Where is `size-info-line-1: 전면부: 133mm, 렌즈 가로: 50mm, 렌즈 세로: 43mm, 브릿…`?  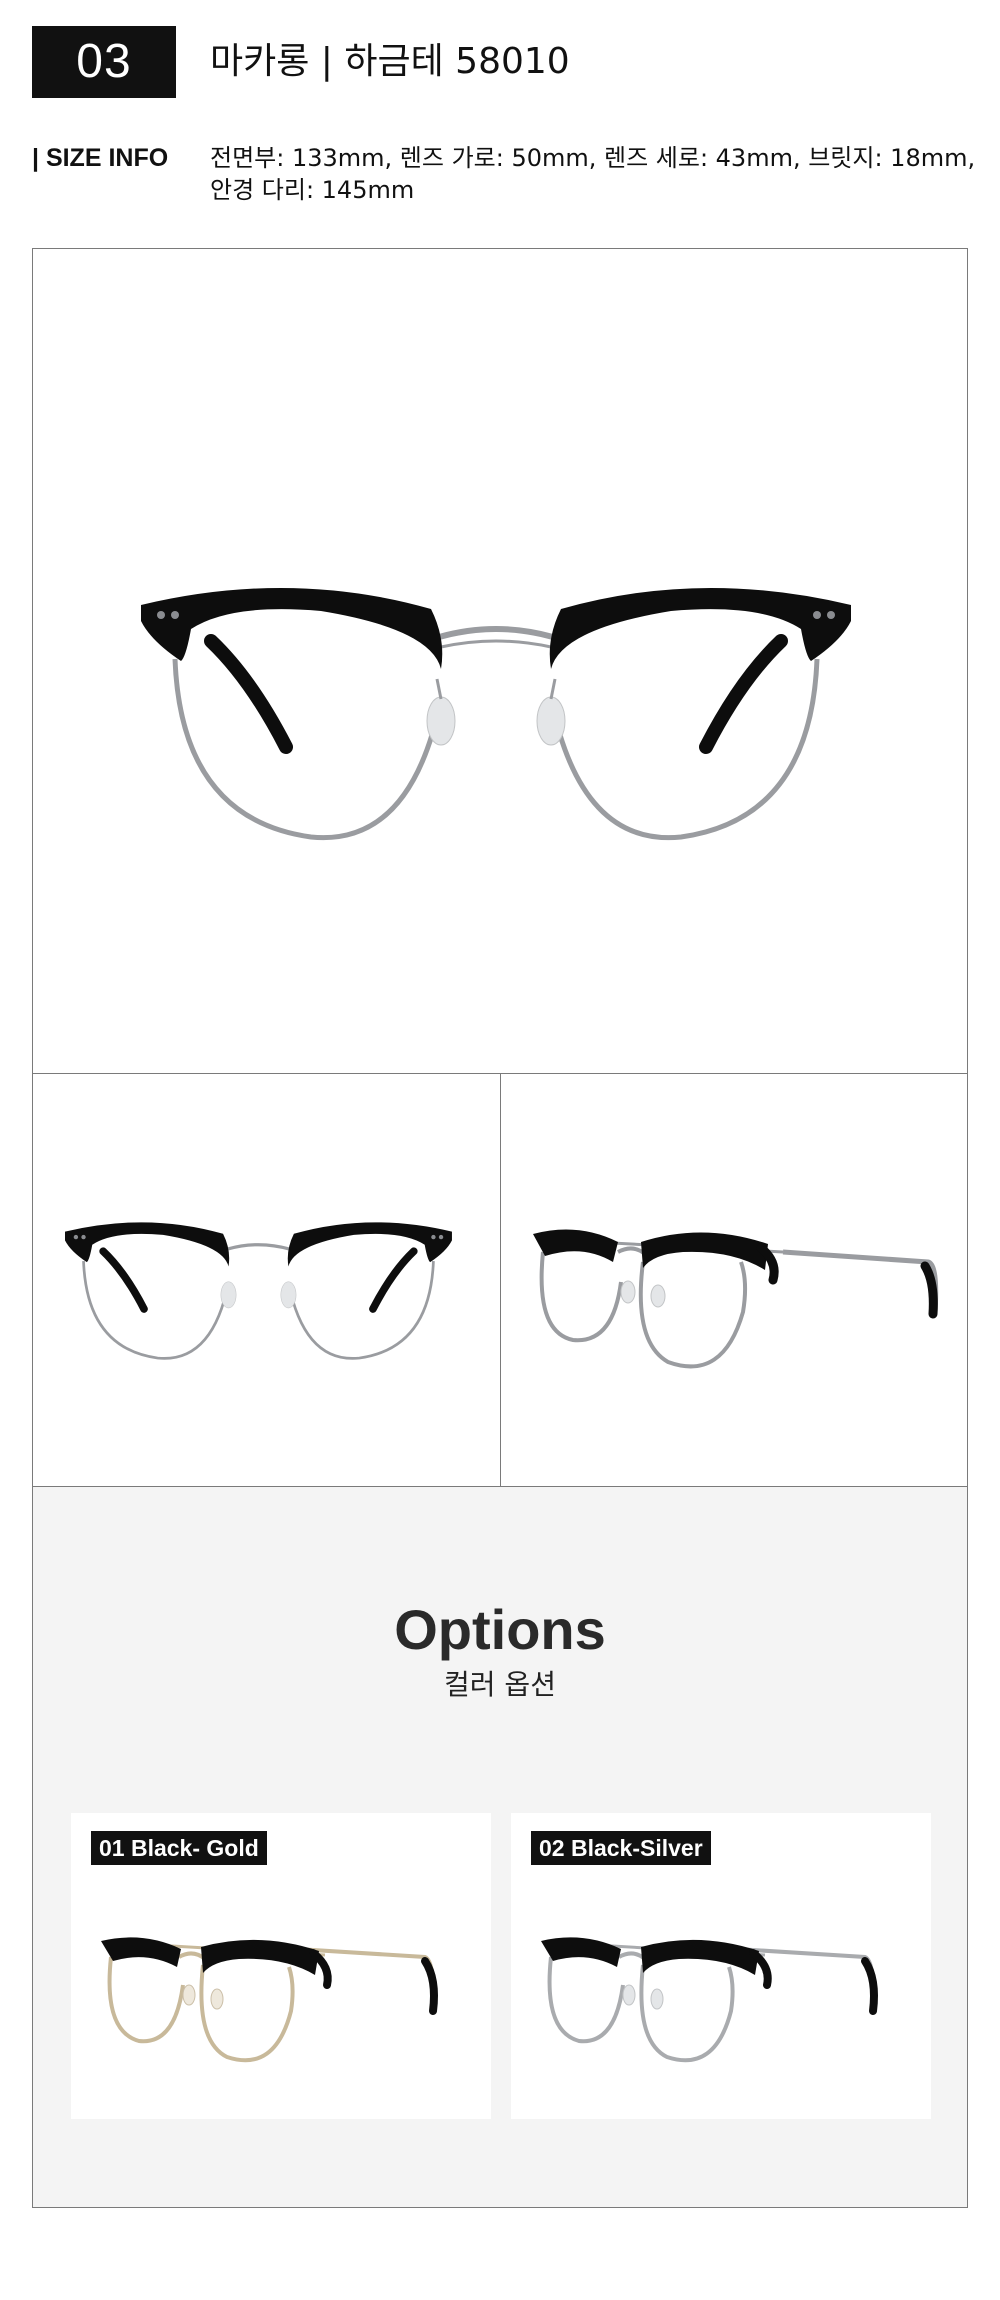
size-info-line-1: 전면부: 133mm, 렌즈 가로: 50mm, 렌즈 세로: 43mm, 브릿… is located at coordinates (593, 158).